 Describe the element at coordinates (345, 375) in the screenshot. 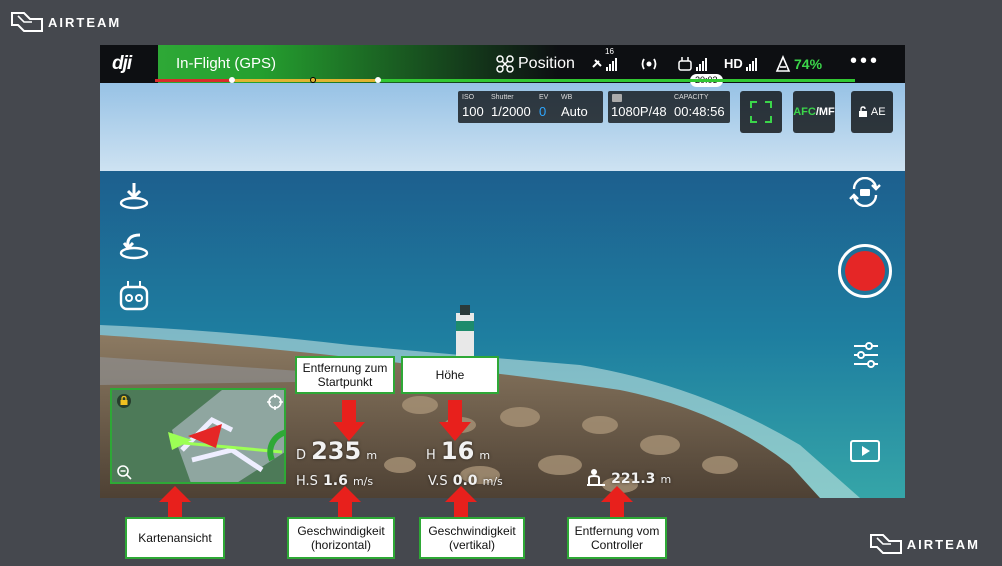

I see `callout-home-distance: Entfernung zum Startpunkt` at that location.